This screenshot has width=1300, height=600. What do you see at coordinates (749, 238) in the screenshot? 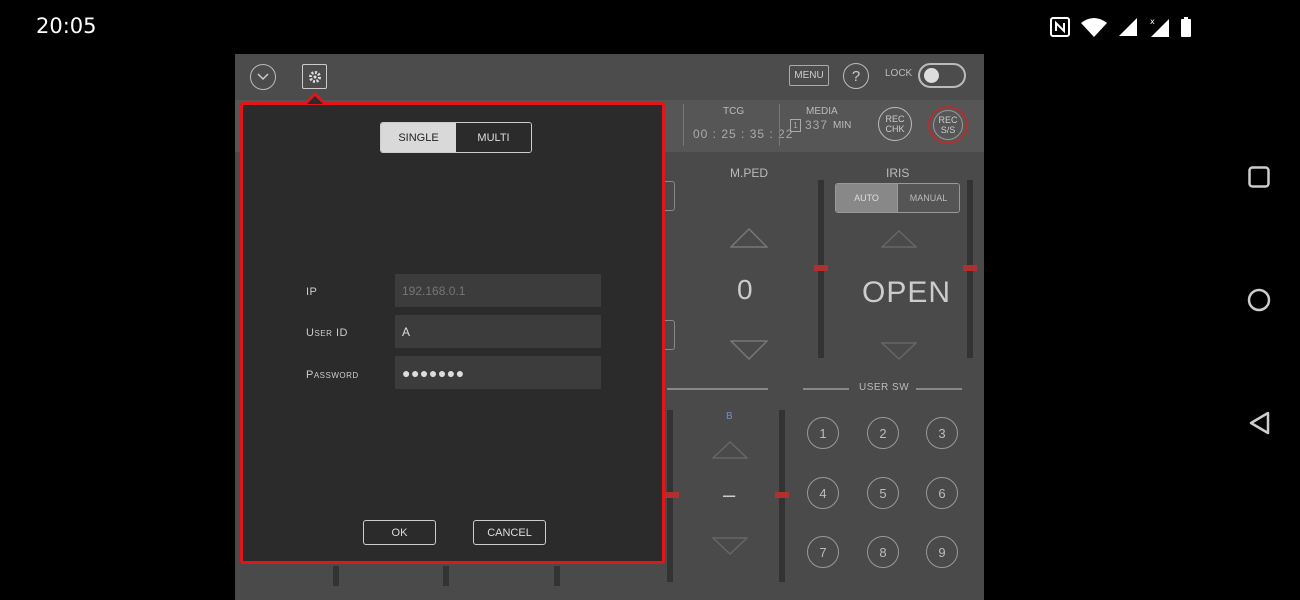
I see `mped-up-button` at bounding box center [749, 238].